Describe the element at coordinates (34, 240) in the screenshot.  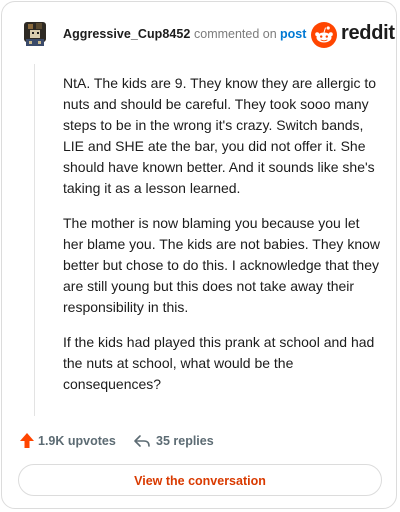
I see `thread-line` at that location.